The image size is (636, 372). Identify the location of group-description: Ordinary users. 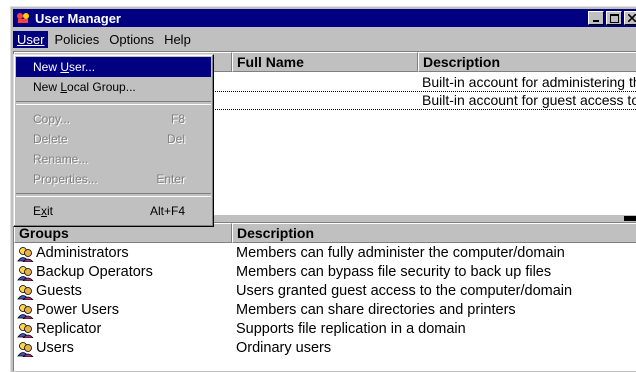
(284, 348).